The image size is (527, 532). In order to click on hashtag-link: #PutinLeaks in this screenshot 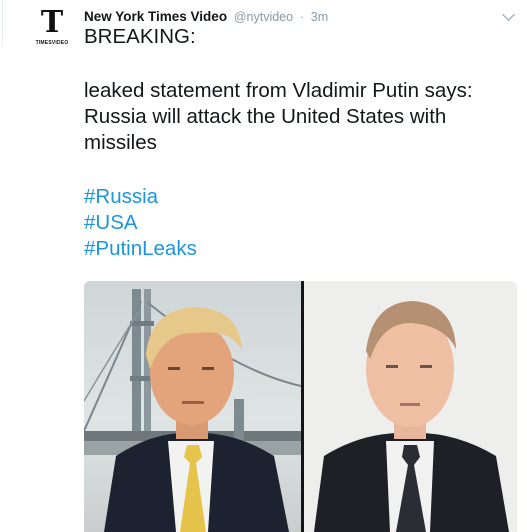, I will do `click(299, 249)`.